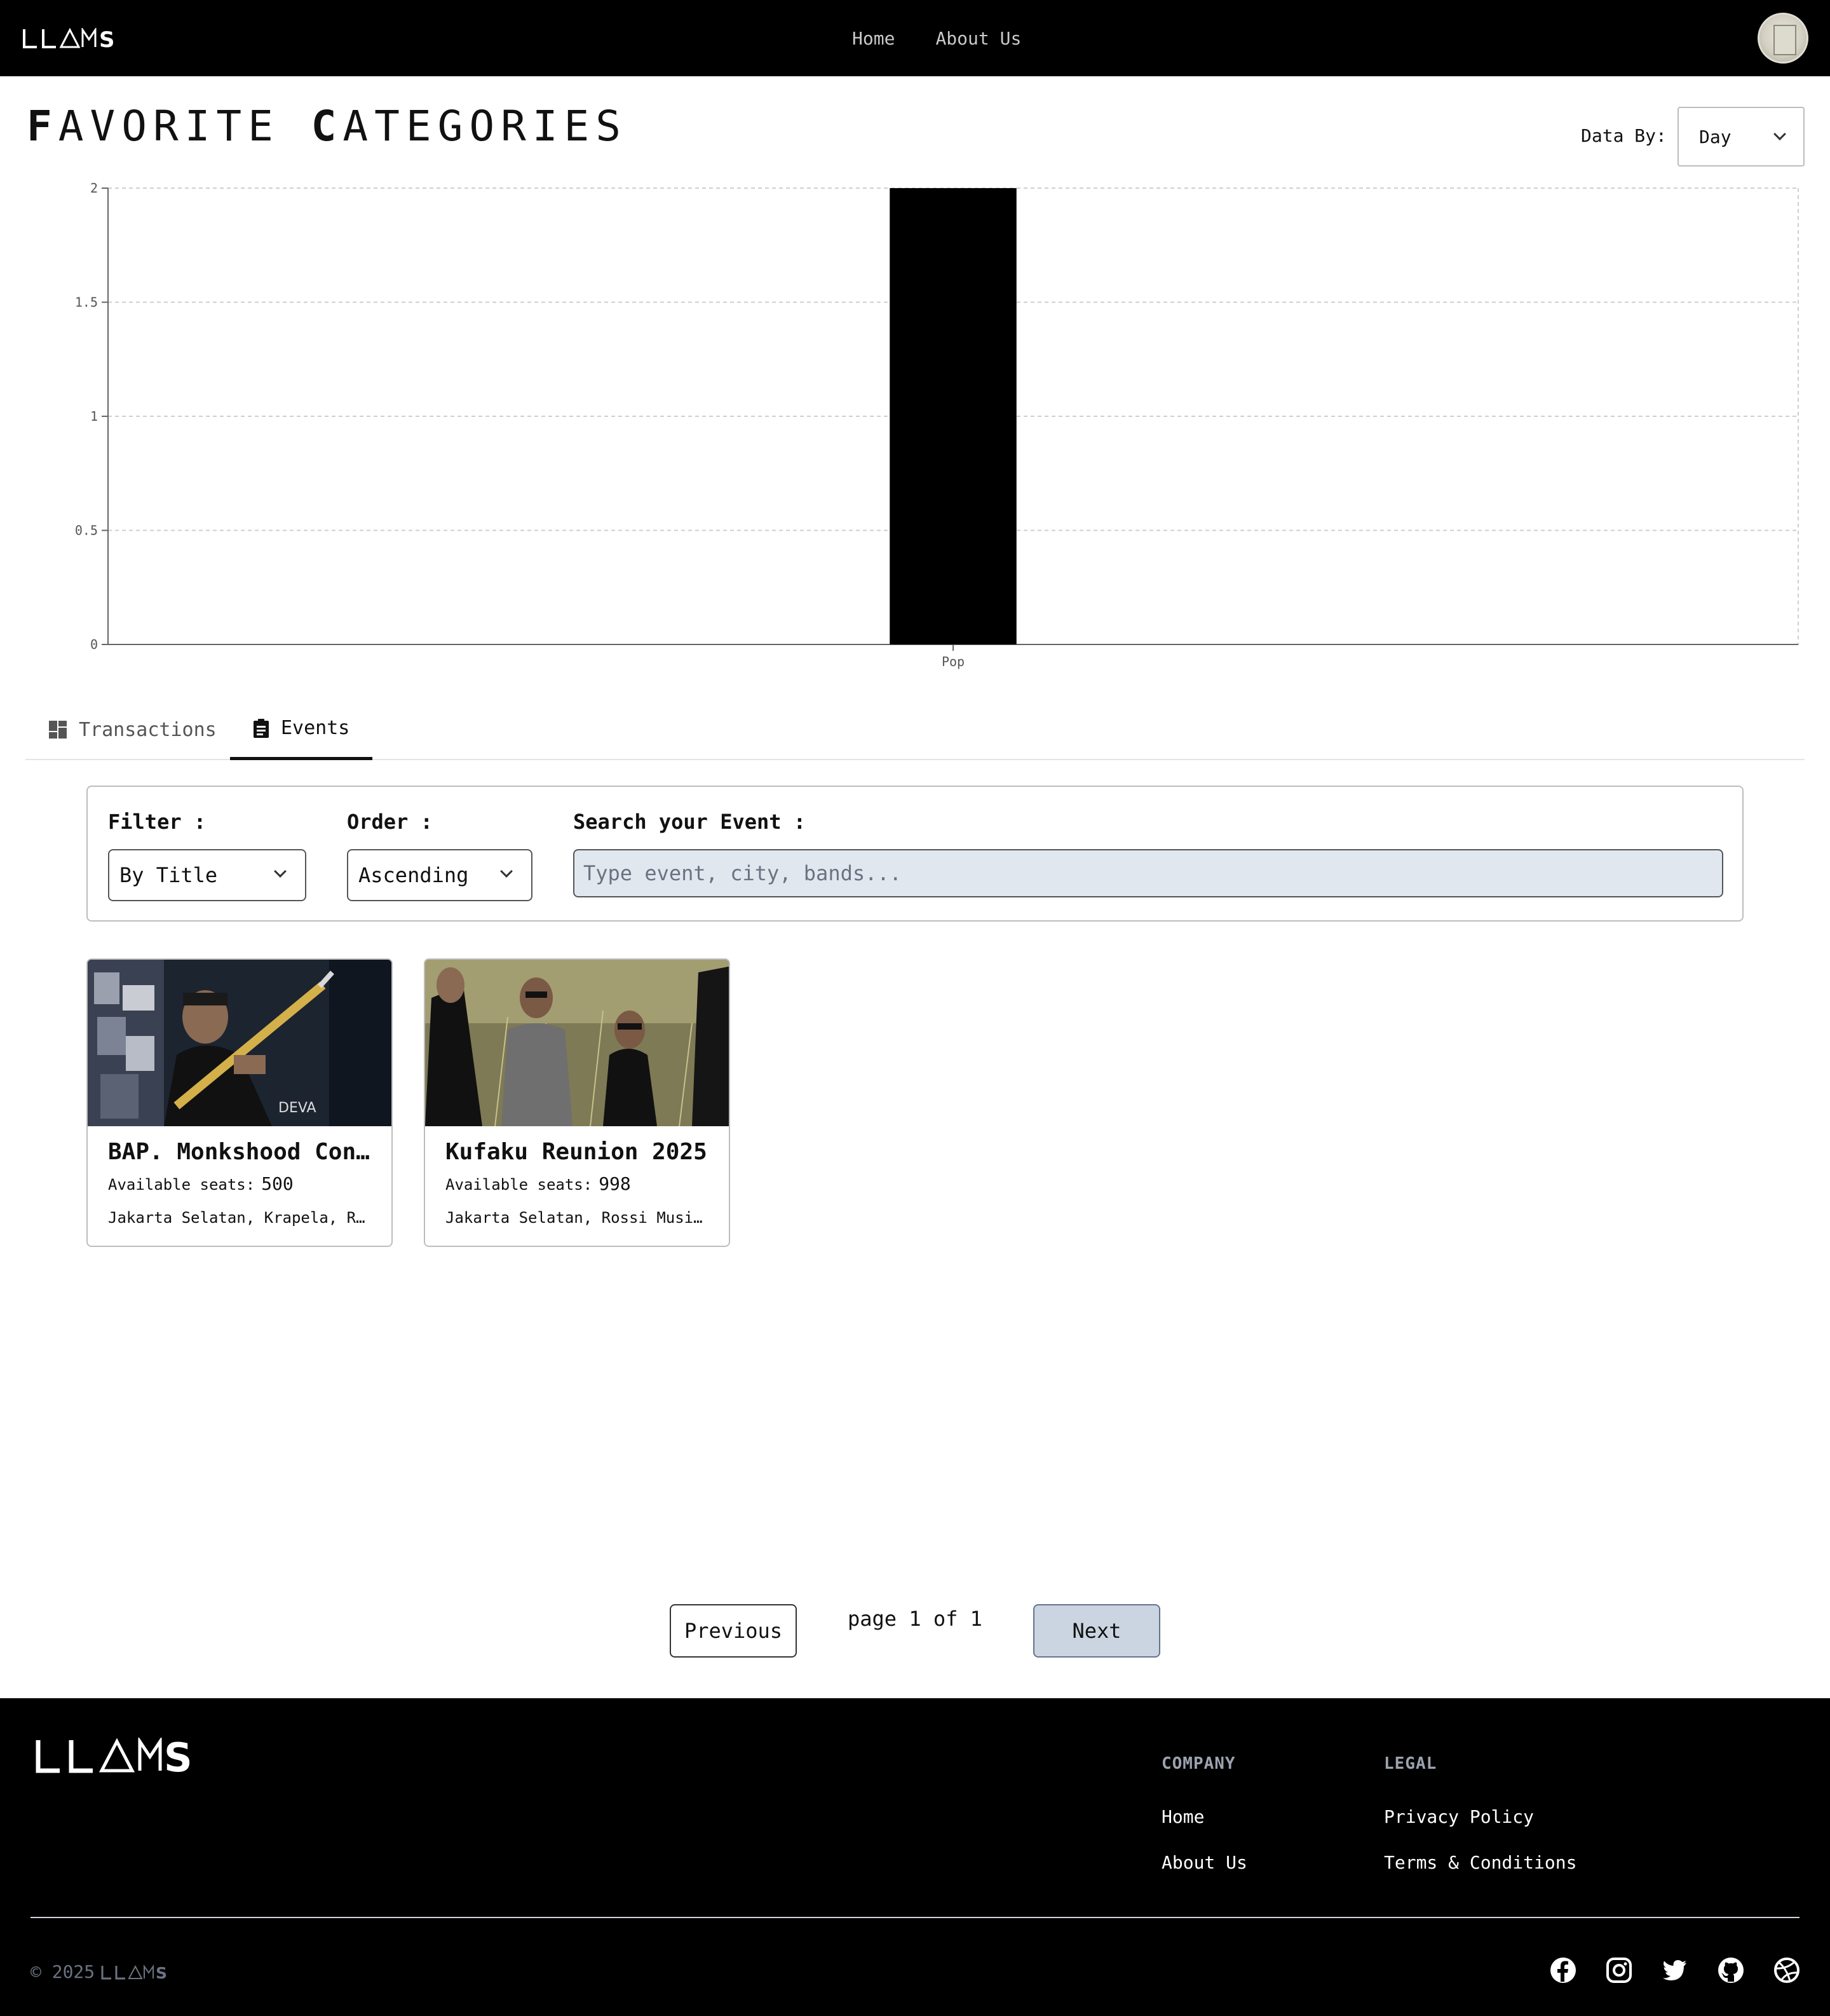  Describe the element at coordinates (915, 729) in the screenshot. I see `tab-bar: Transactions Events` at that location.